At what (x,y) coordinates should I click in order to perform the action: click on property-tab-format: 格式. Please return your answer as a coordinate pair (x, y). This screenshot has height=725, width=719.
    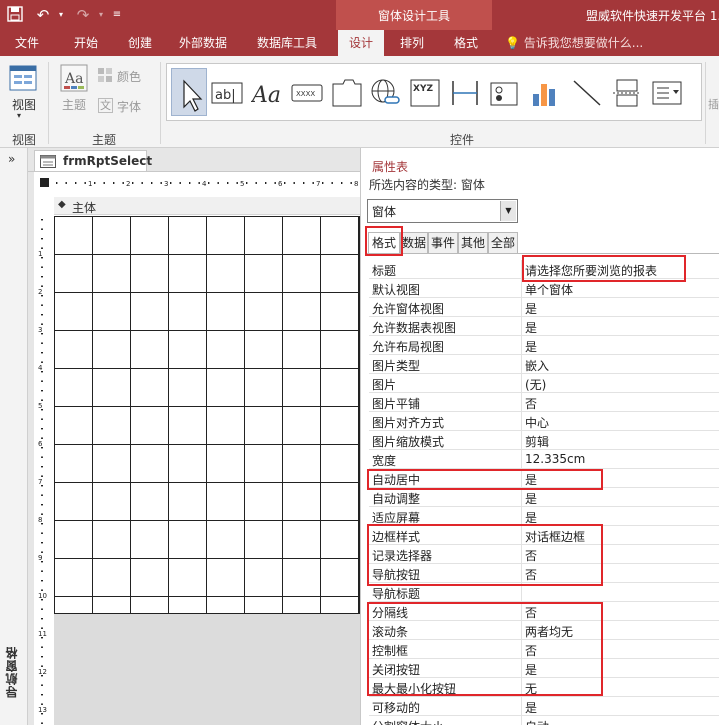
    Looking at the image, I should click on (384, 243).